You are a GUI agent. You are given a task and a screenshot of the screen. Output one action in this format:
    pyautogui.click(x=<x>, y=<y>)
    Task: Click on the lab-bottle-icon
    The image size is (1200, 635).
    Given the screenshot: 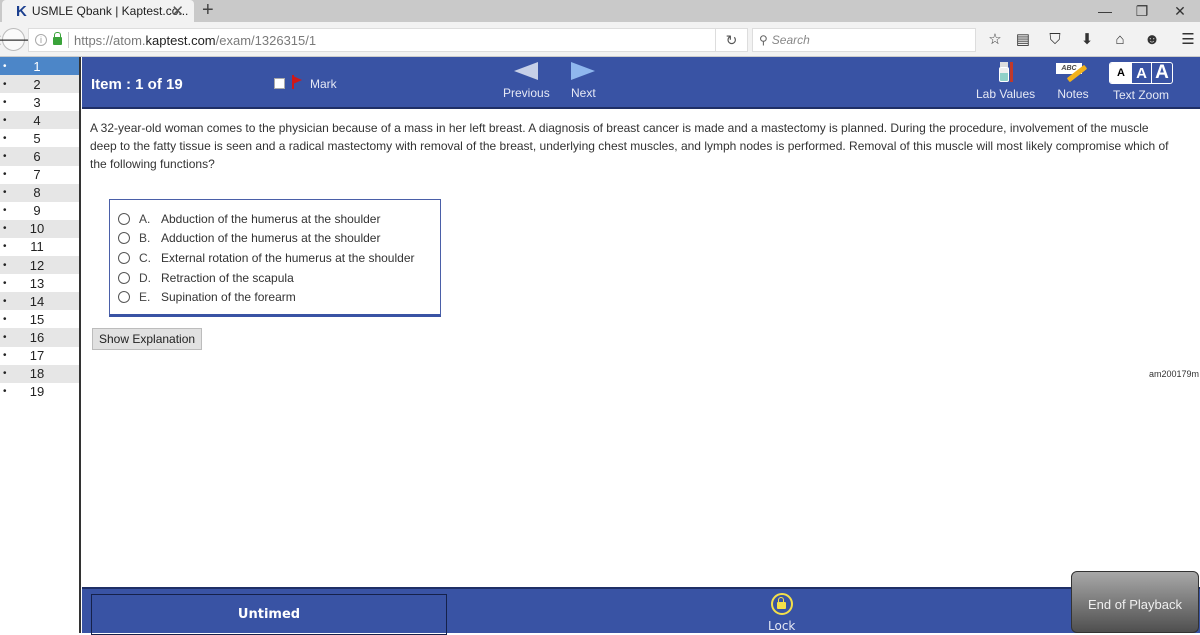 What is the action you would take?
    pyautogui.click(x=1006, y=72)
    